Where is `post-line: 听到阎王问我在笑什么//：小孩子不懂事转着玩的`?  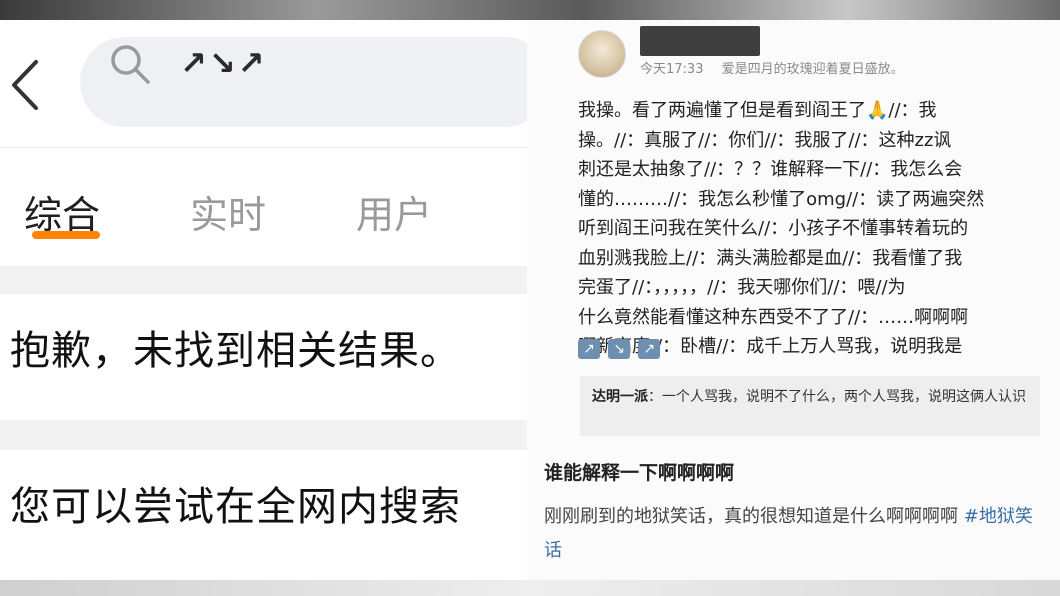 post-line: 听到阎王问我在笑什么//：小孩子不懂事转着玩的 is located at coordinates (773, 228).